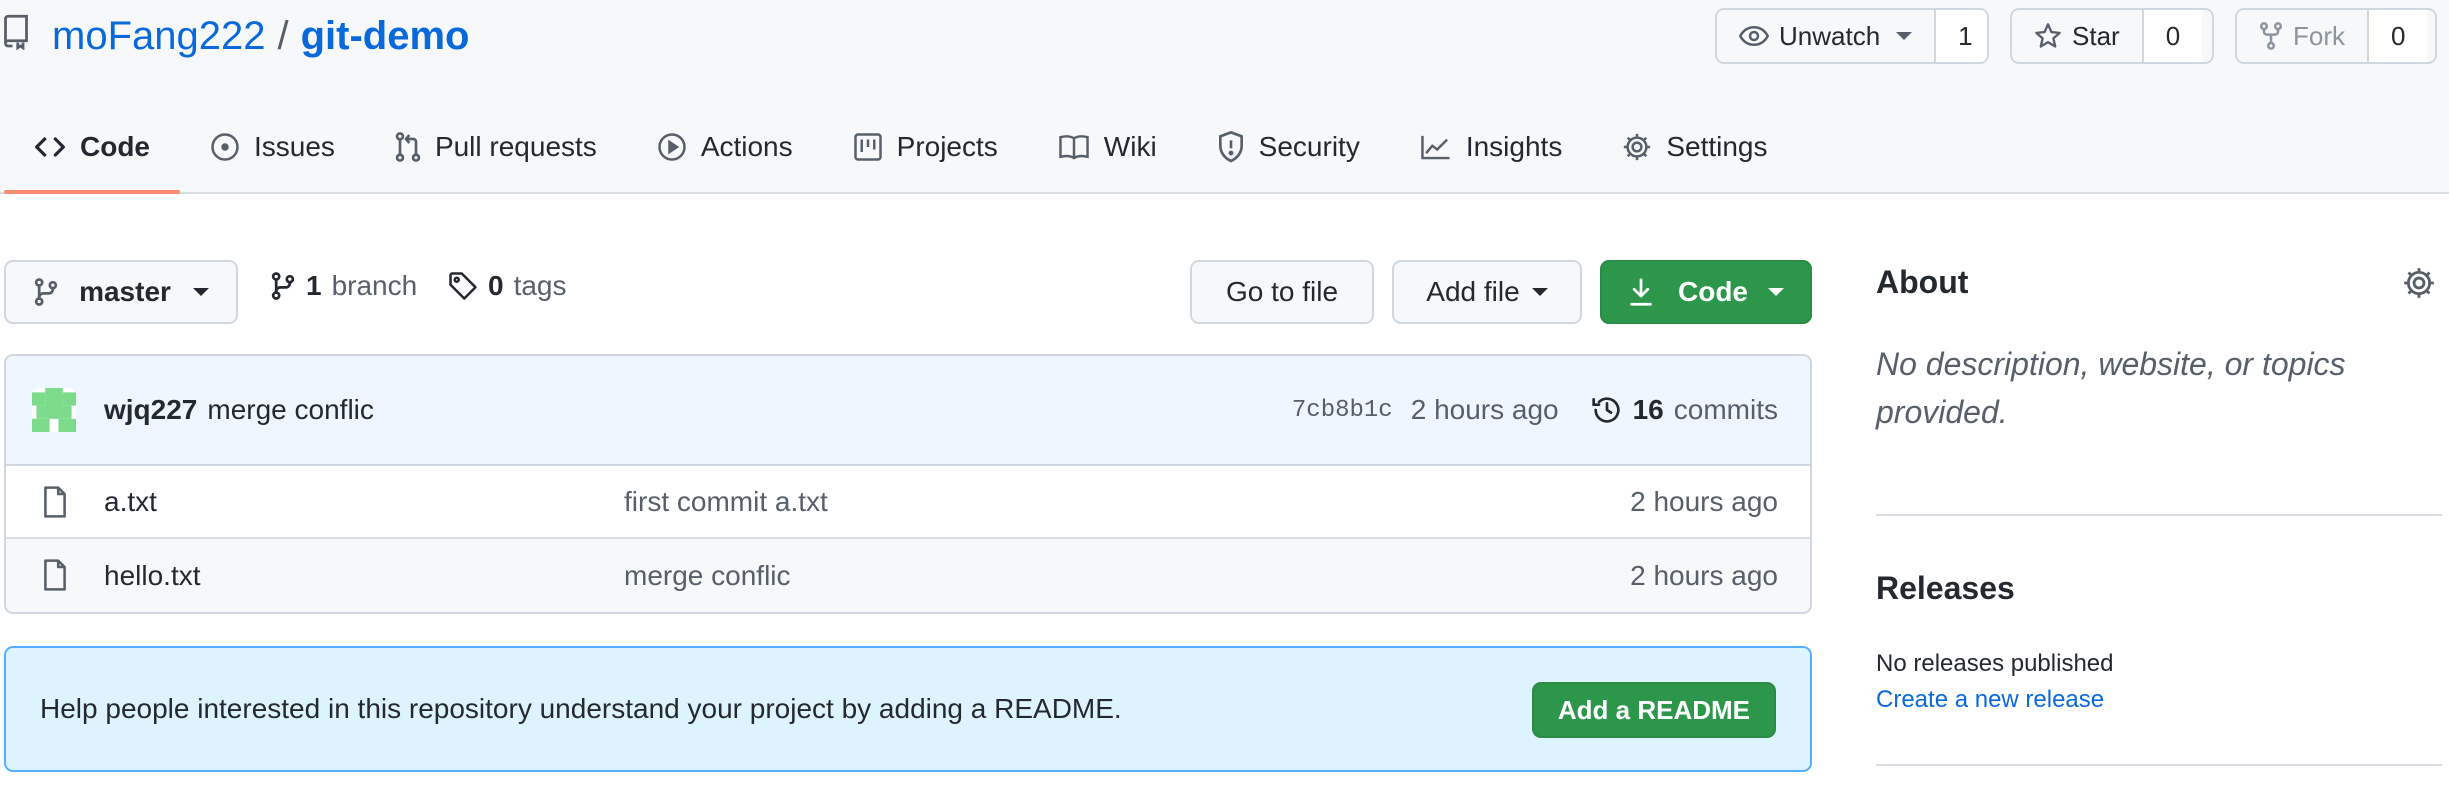 This screenshot has height=795, width=2449. I want to click on about-heading: About, so click(1922, 282).